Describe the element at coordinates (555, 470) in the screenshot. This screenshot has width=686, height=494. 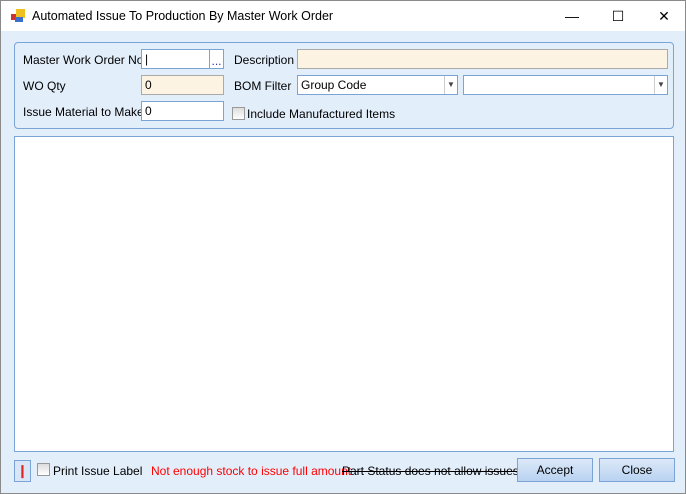
I see `accept-button: Accept` at that location.